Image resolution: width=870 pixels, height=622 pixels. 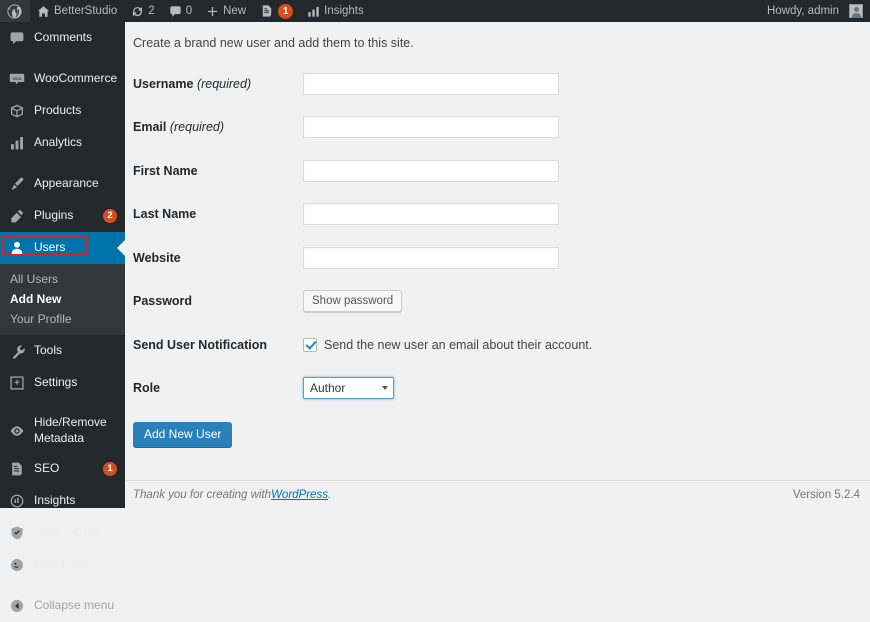 I want to click on comment-bubble-icon, so click(x=17, y=38).